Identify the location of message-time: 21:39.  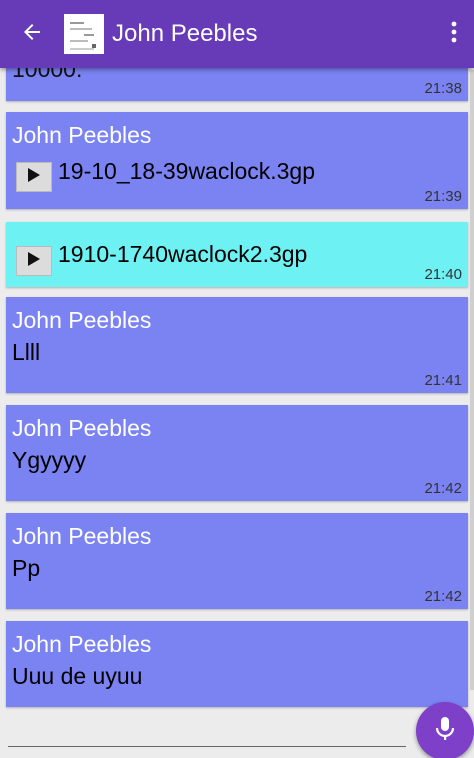
(443, 196).